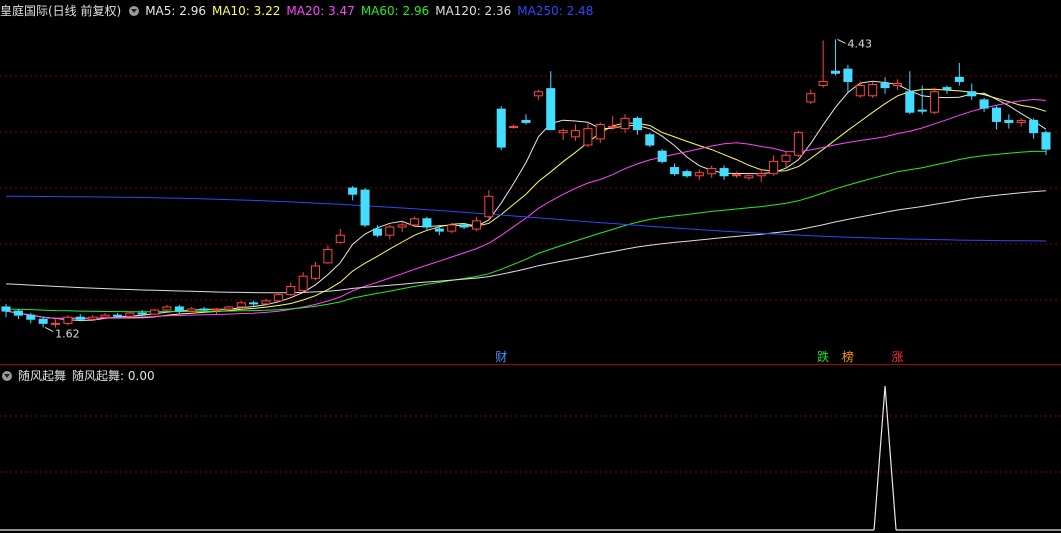 The image size is (1061, 533). I want to click on ma250-label: MA250: 2.48, so click(555, 11).